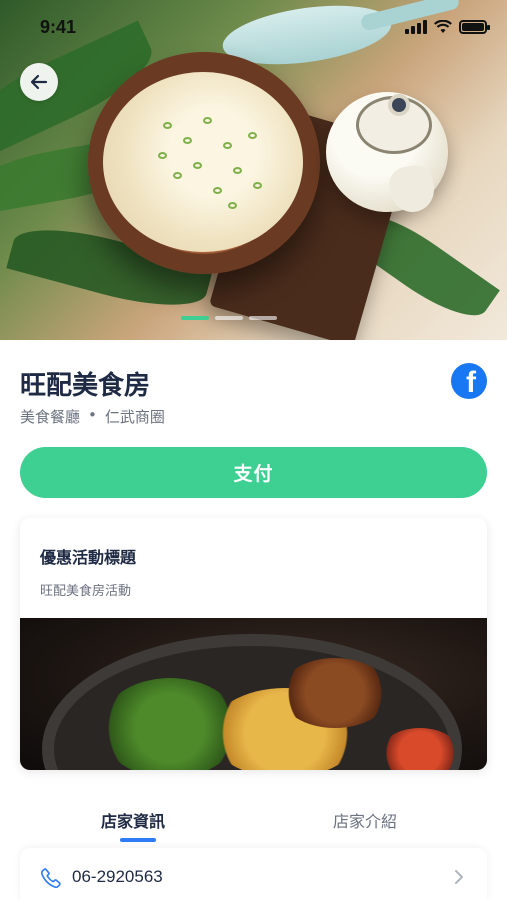  I want to click on tab-store-info: 店家資訊, so click(133, 820).